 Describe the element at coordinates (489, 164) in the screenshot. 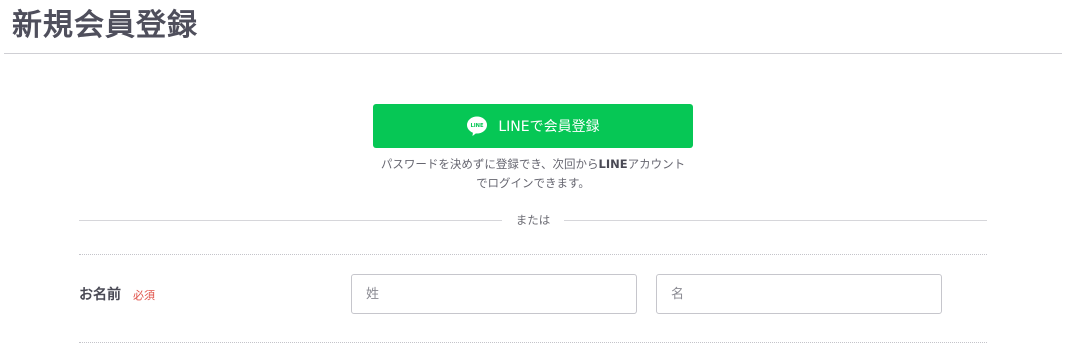

I see `line-note-text-a: パスワードを決めずに登録でき、次回から` at that location.